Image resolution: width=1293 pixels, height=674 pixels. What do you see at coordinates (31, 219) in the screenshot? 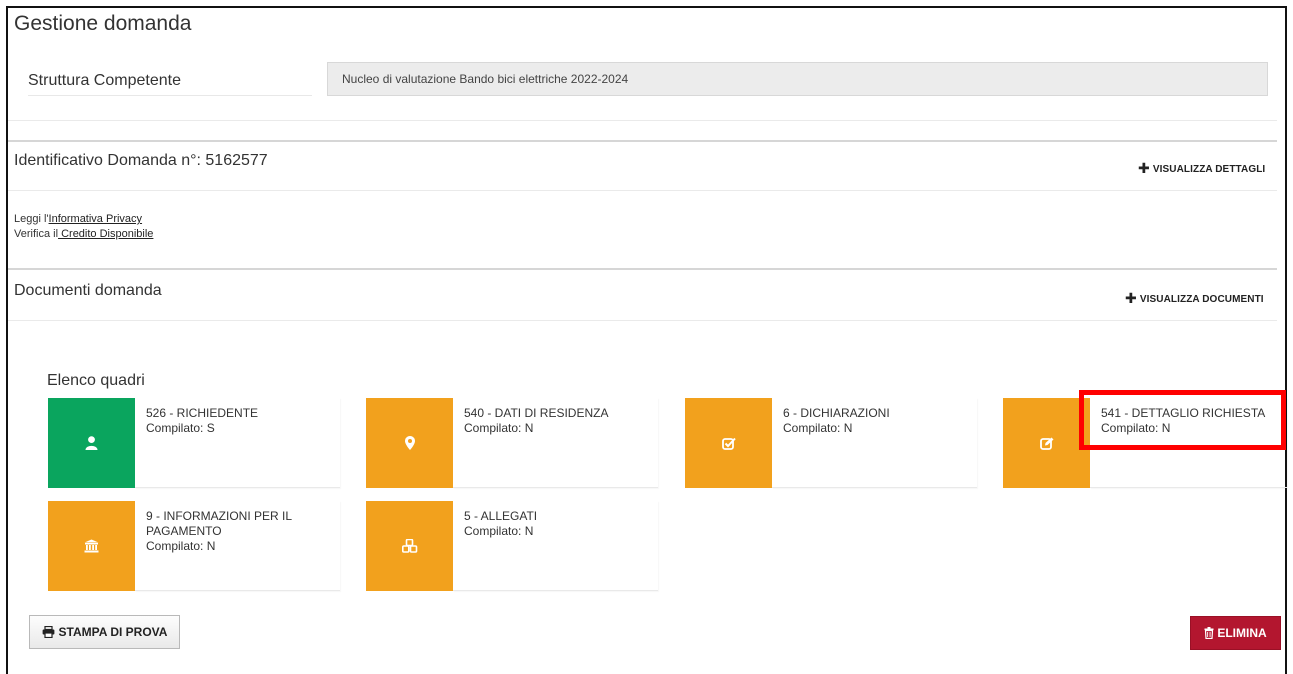
I see `privacy-prefix: Leggi l'` at bounding box center [31, 219].